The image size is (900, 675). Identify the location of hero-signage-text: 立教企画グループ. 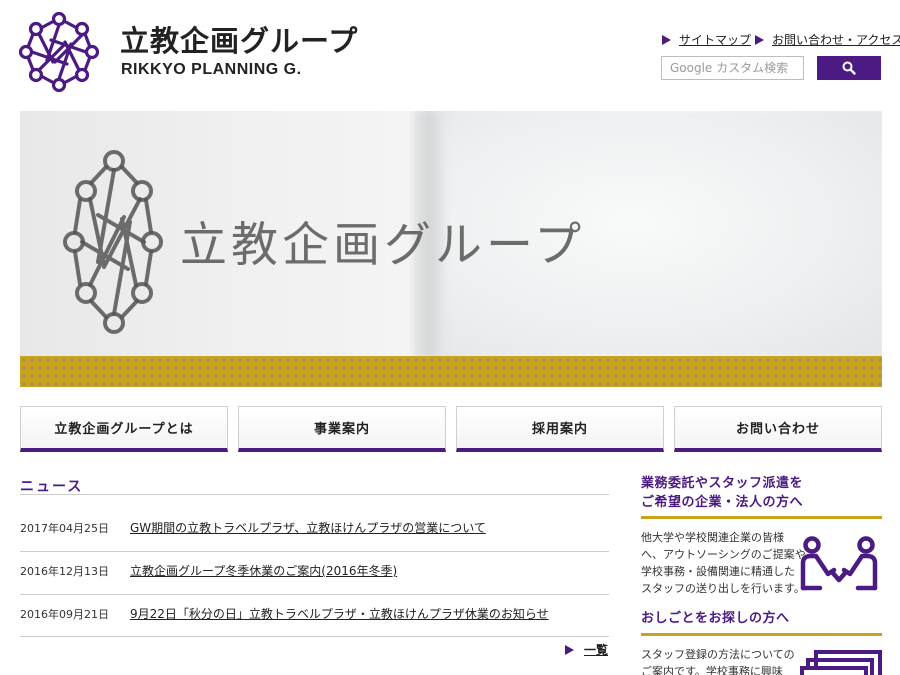
(383, 245).